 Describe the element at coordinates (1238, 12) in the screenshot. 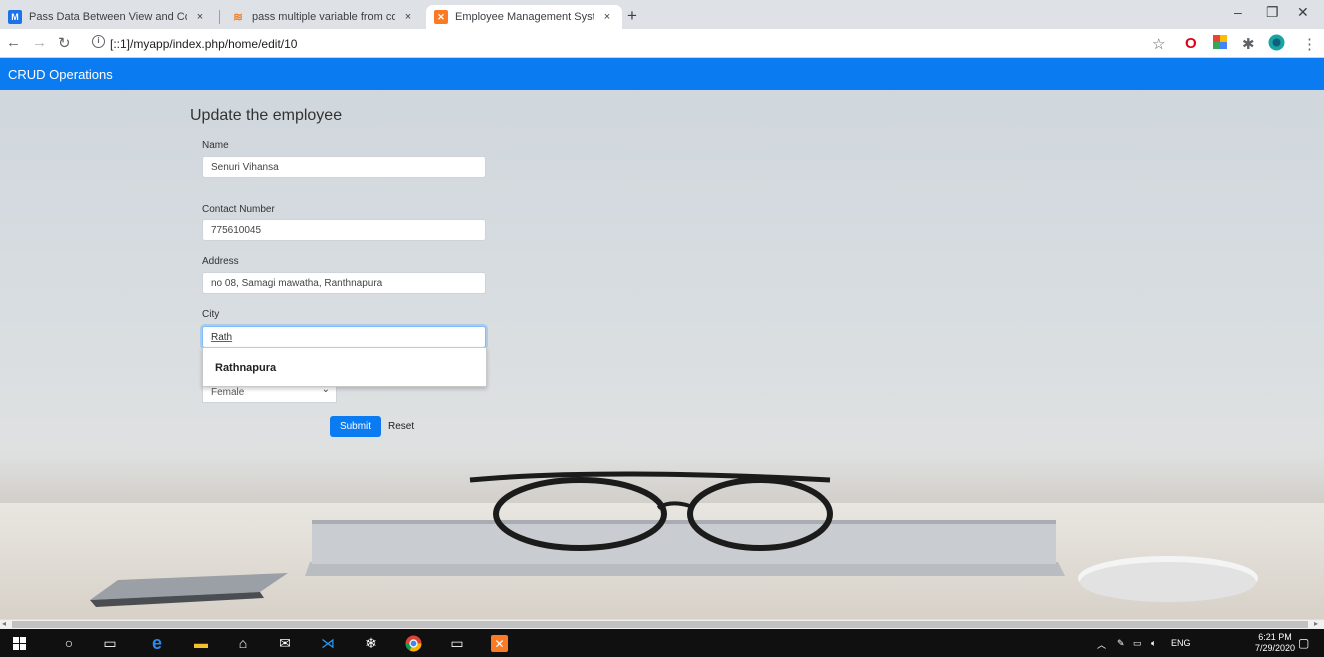

I see `minimize-button: –` at that location.